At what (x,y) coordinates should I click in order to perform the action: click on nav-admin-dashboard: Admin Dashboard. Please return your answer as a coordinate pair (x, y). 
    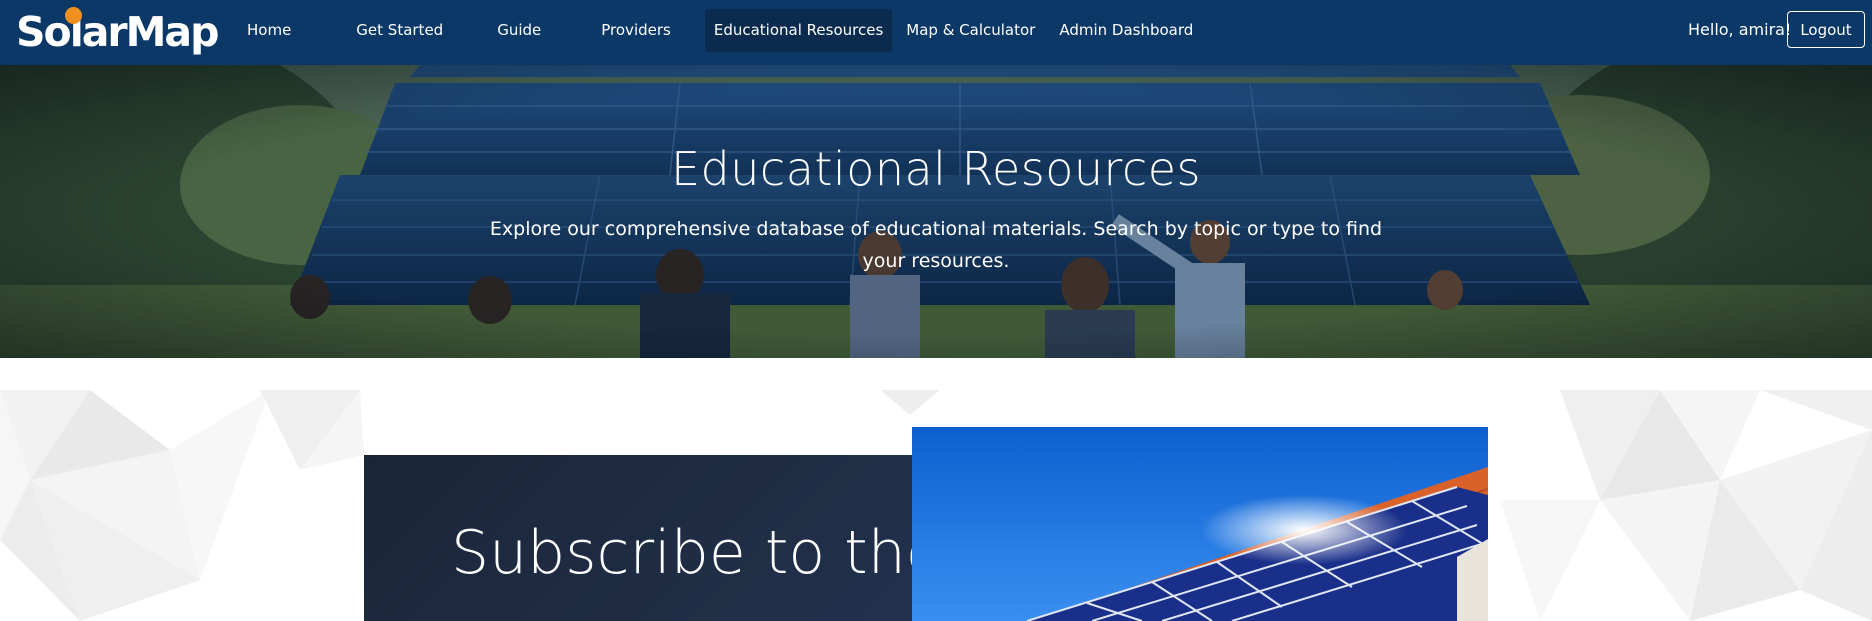
    Looking at the image, I should click on (1126, 30).